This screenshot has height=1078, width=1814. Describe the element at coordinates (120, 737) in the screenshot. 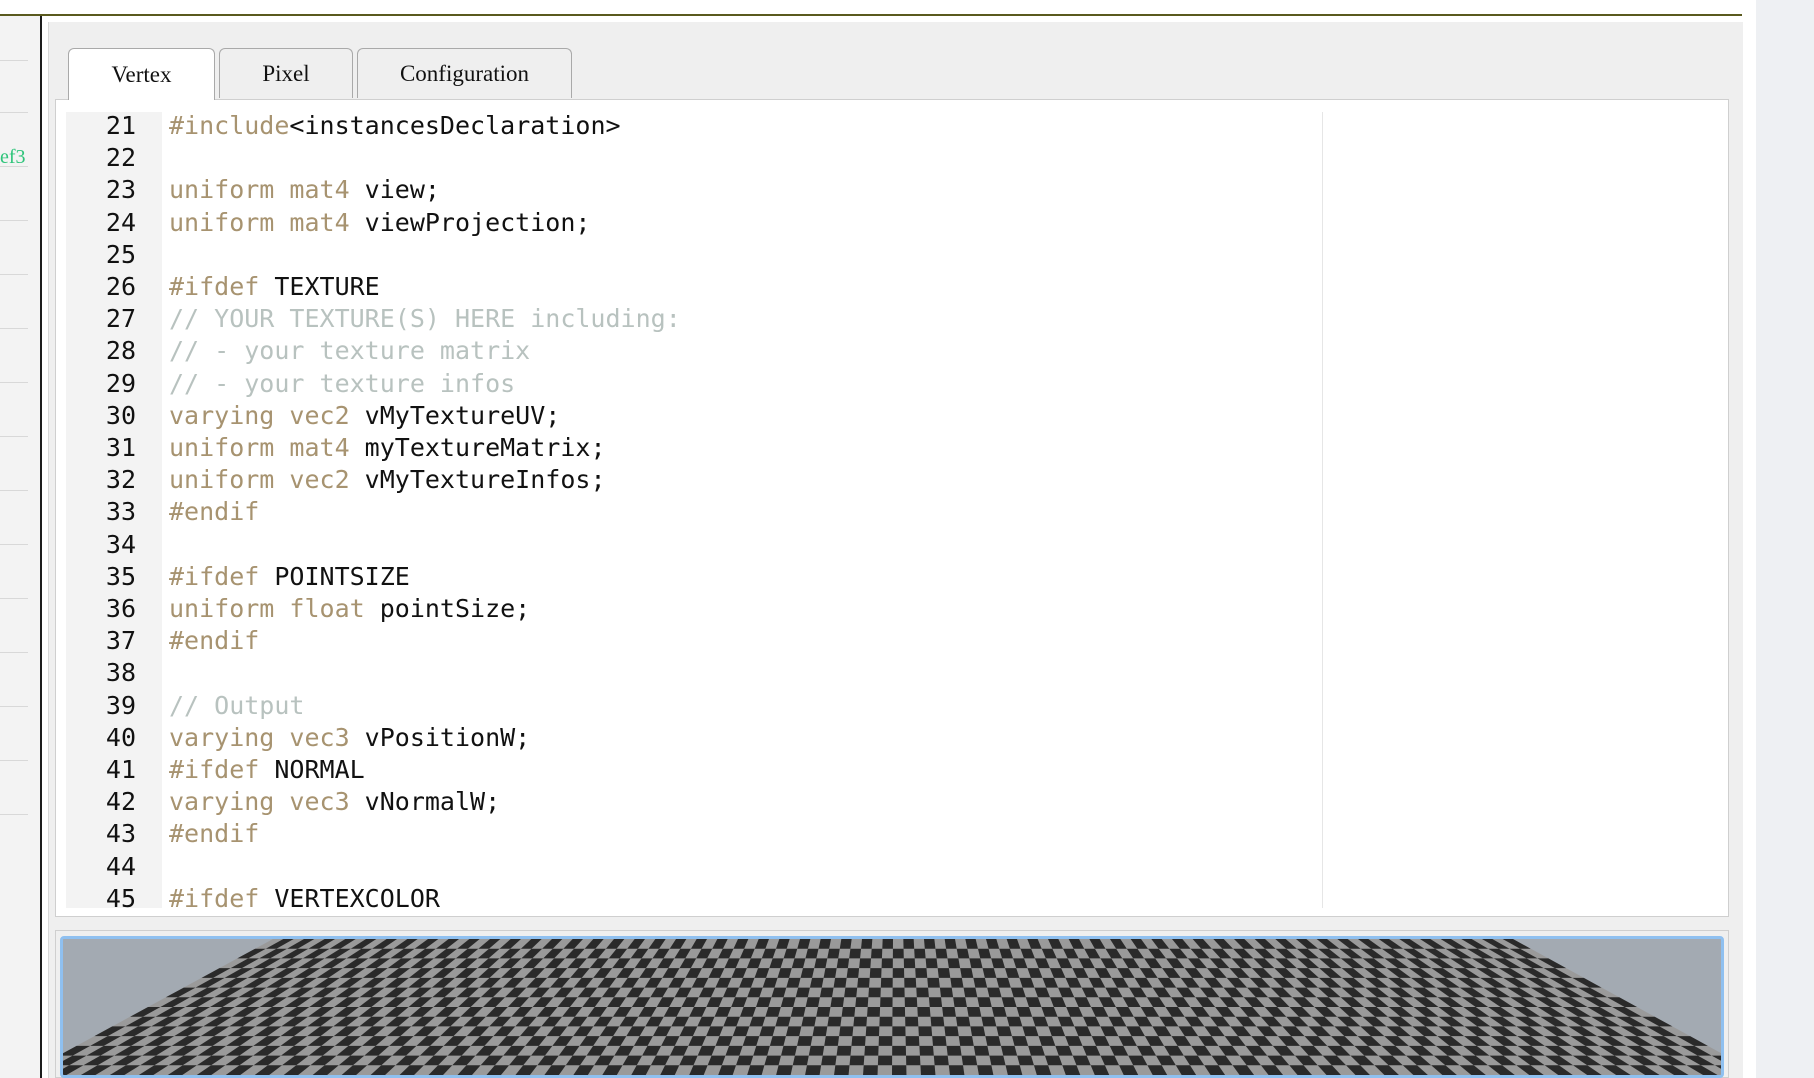

I see `line-number: 40` at that location.